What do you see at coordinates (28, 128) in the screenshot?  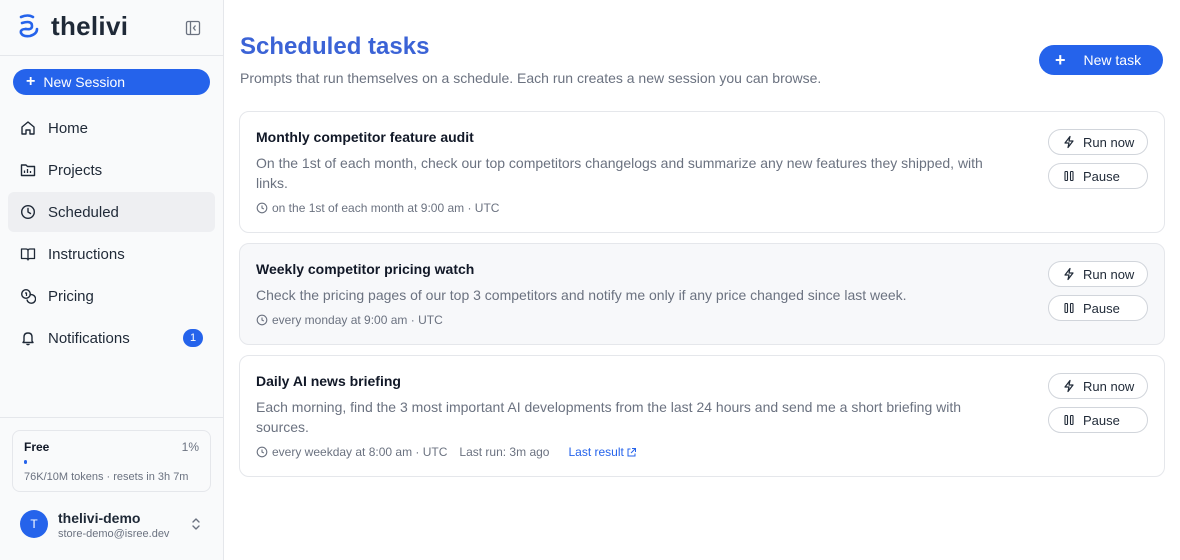 I see `home-icon` at bounding box center [28, 128].